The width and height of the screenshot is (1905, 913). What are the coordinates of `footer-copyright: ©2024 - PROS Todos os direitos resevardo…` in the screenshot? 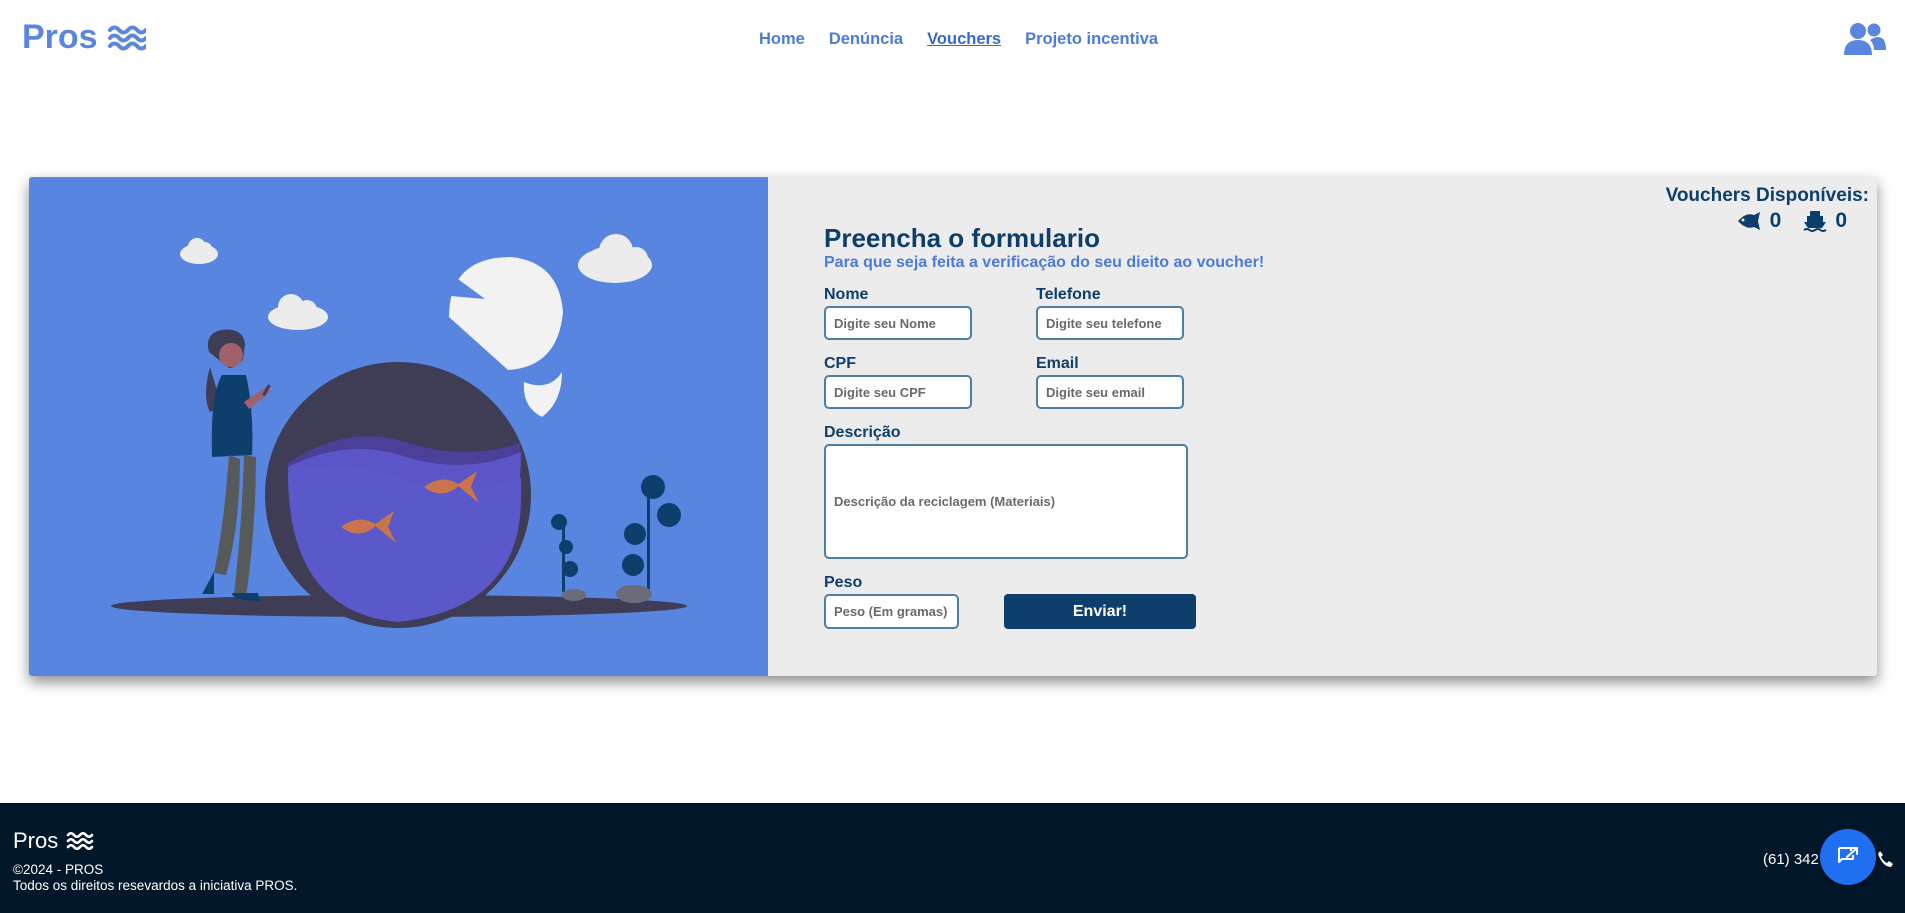 It's located at (155, 878).